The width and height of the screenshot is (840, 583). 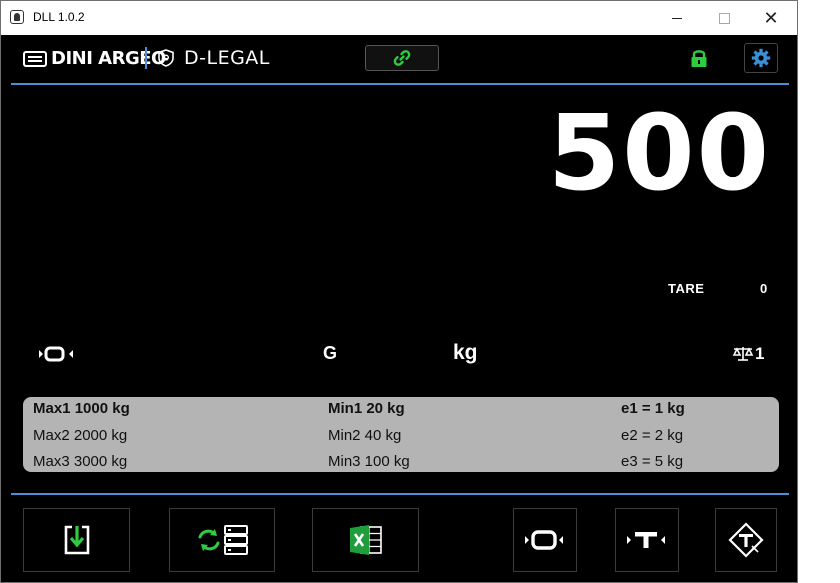 What do you see at coordinates (686, 288) in the screenshot?
I see `tare-label: TARE` at bounding box center [686, 288].